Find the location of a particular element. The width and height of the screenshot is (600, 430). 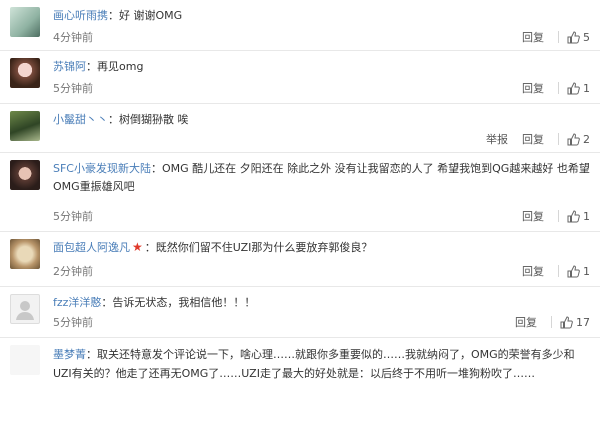

default-avatar-icon is located at coordinates (25, 310).